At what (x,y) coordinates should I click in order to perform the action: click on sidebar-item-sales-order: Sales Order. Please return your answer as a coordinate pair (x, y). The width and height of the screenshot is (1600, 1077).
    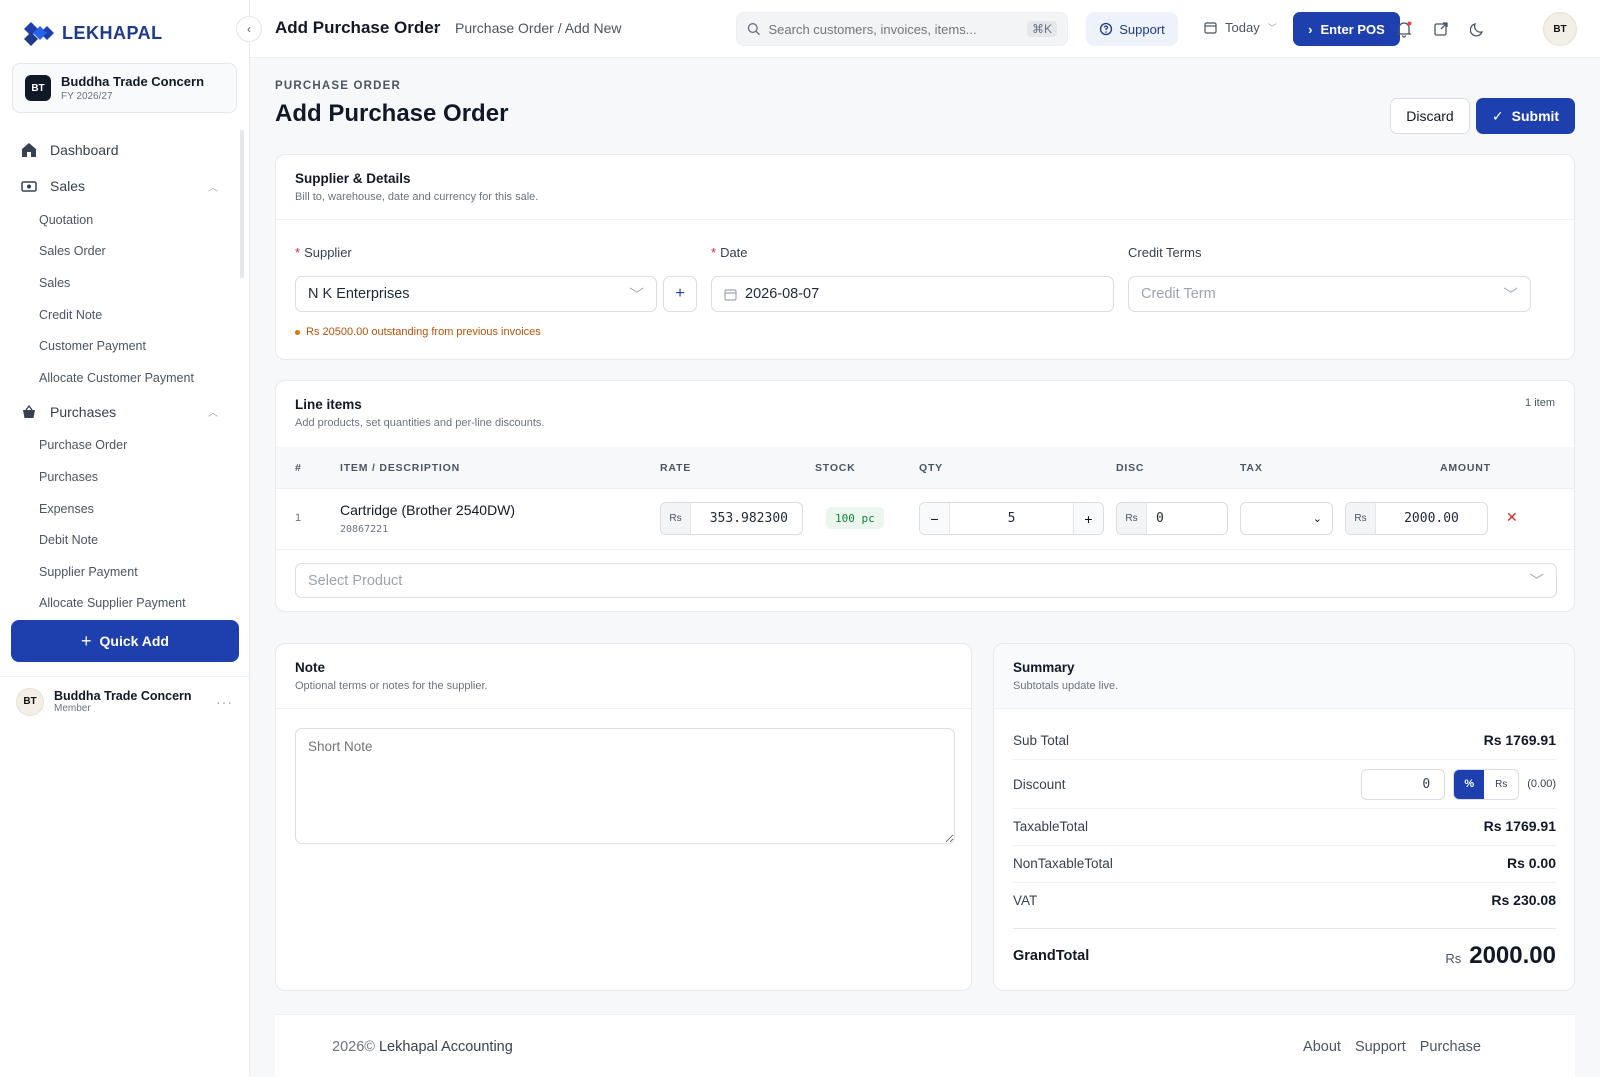
    Looking at the image, I should click on (120, 252).